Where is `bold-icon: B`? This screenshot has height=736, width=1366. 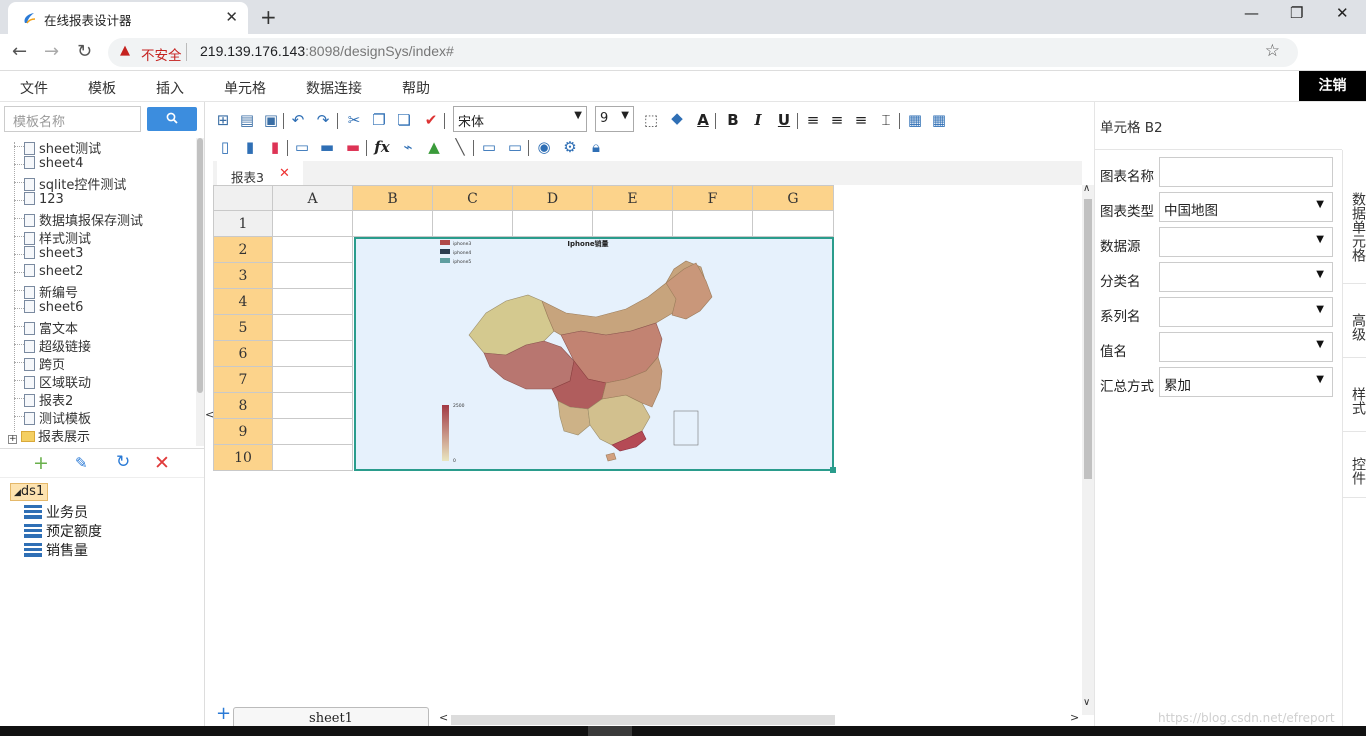 bold-icon: B is located at coordinates (733, 120).